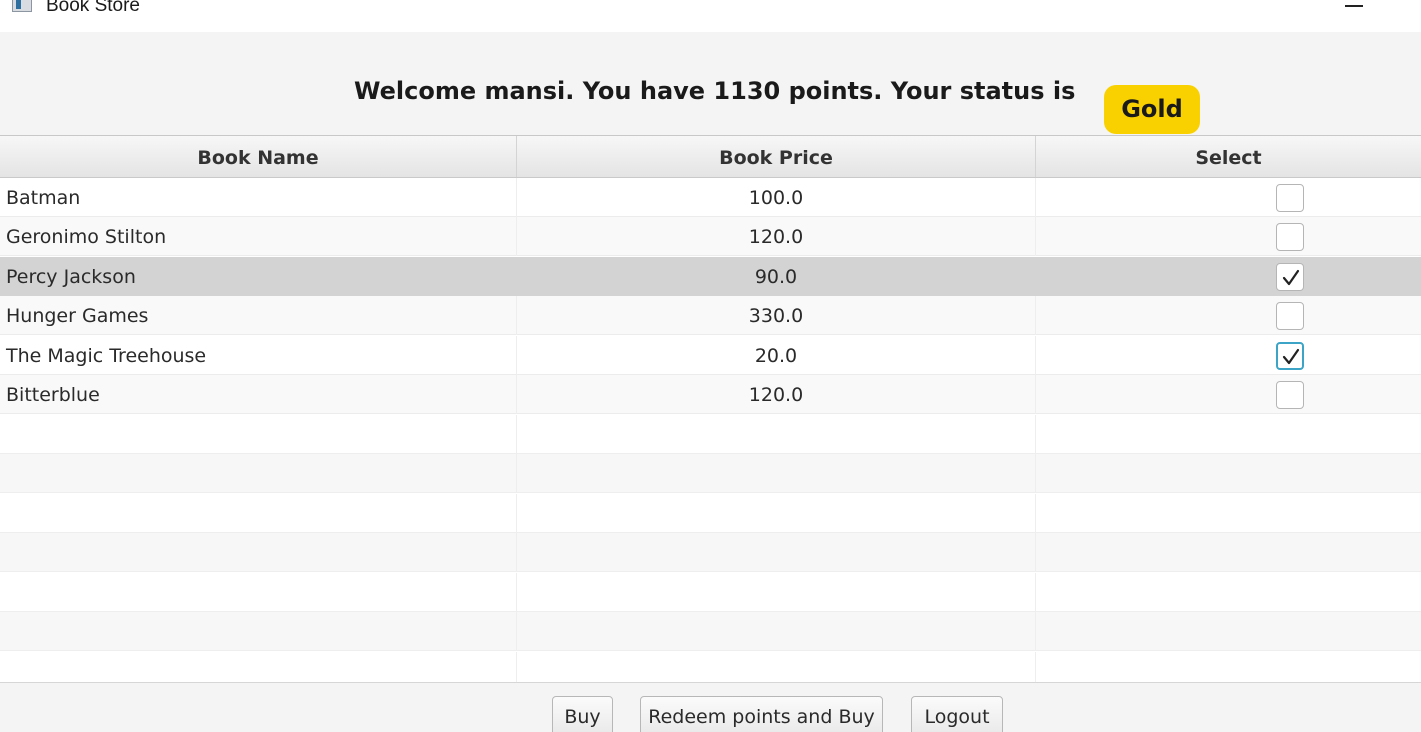 Image resolution: width=1421 pixels, height=732 pixels. I want to click on table-row: The Magic Treehouse 20.0, so click(710, 355).